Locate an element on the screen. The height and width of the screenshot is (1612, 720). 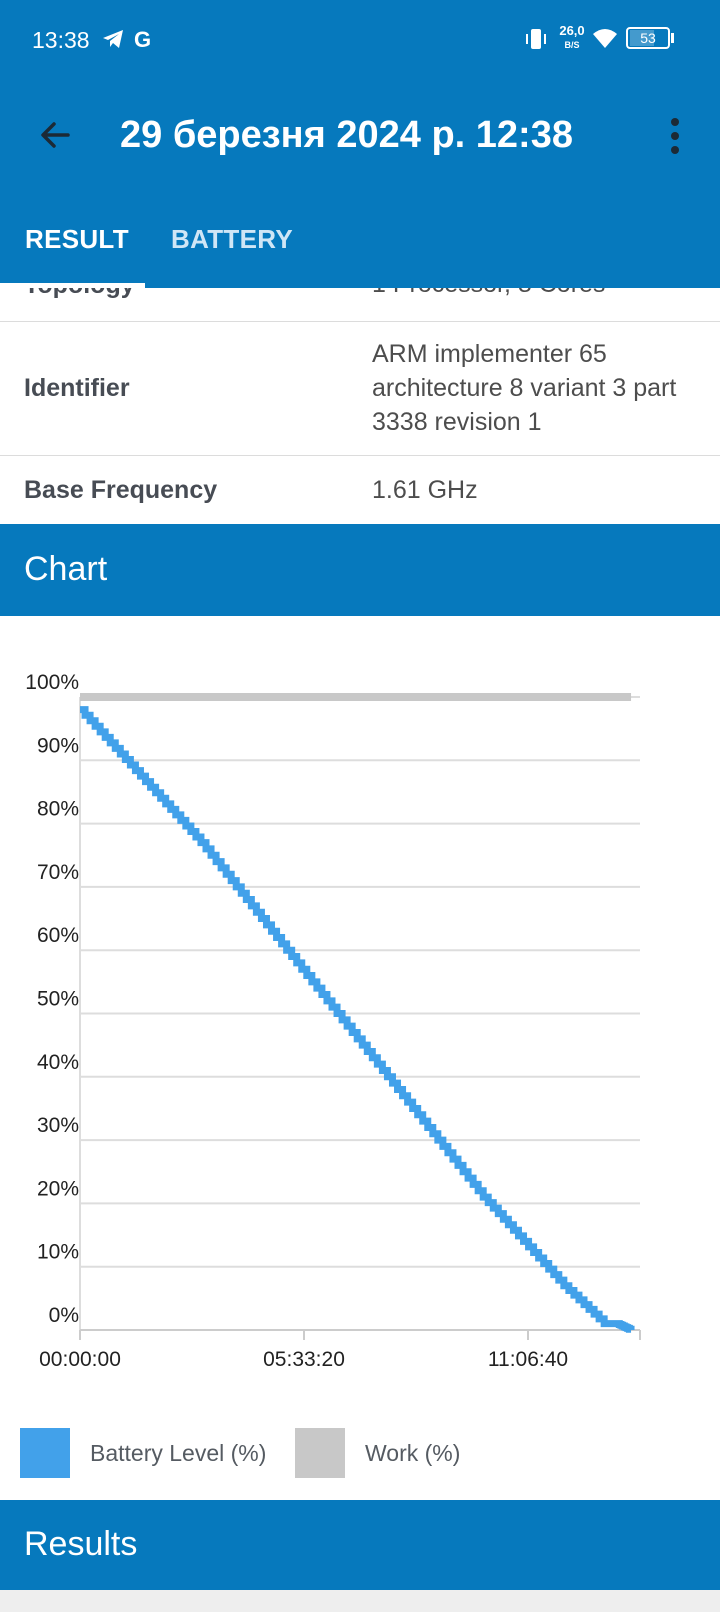
battery-percent: 53 is located at coordinates (648, 38).